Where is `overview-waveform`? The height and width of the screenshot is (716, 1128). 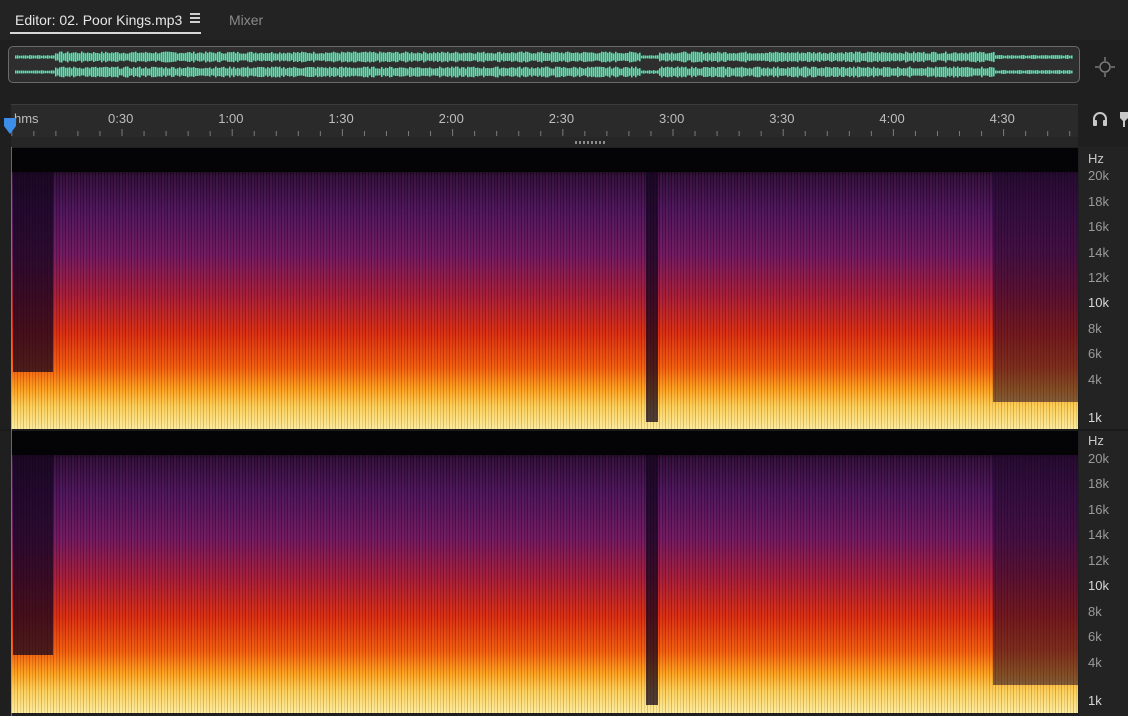
overview-waveform is located at coordinates (544, 64).